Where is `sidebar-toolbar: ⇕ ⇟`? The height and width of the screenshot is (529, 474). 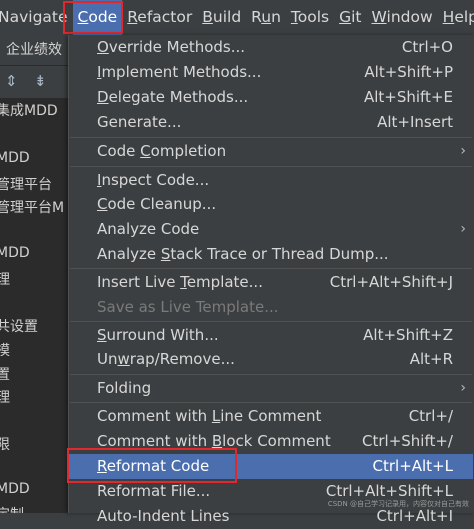 sidebar-toolbar: ⇕ ⇟ is located at coordinates (34, 82).